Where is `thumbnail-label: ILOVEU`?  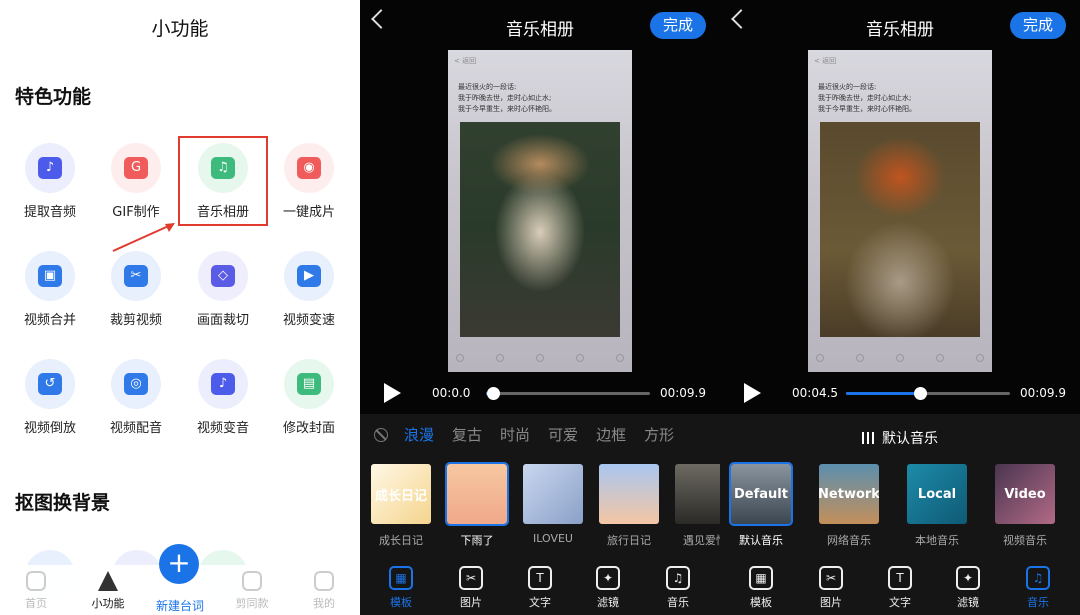 thumbnail-label: ILOVEU is located at coordinates (553, 538).